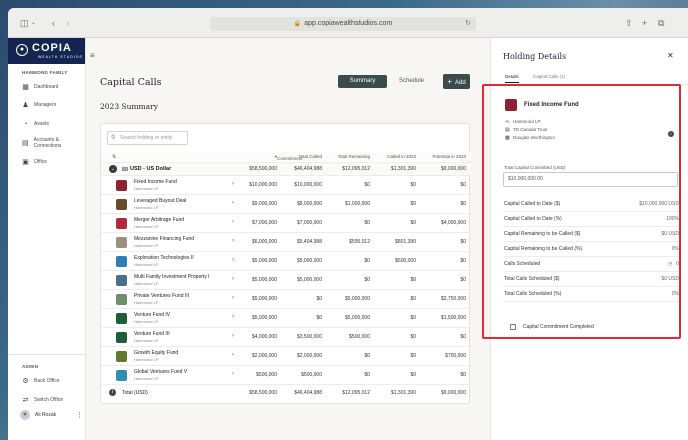 The image size is (688, 440). Describe the element at coordinates (67, 23) in the screenshot. I see `forward-icon: ›` at that location.